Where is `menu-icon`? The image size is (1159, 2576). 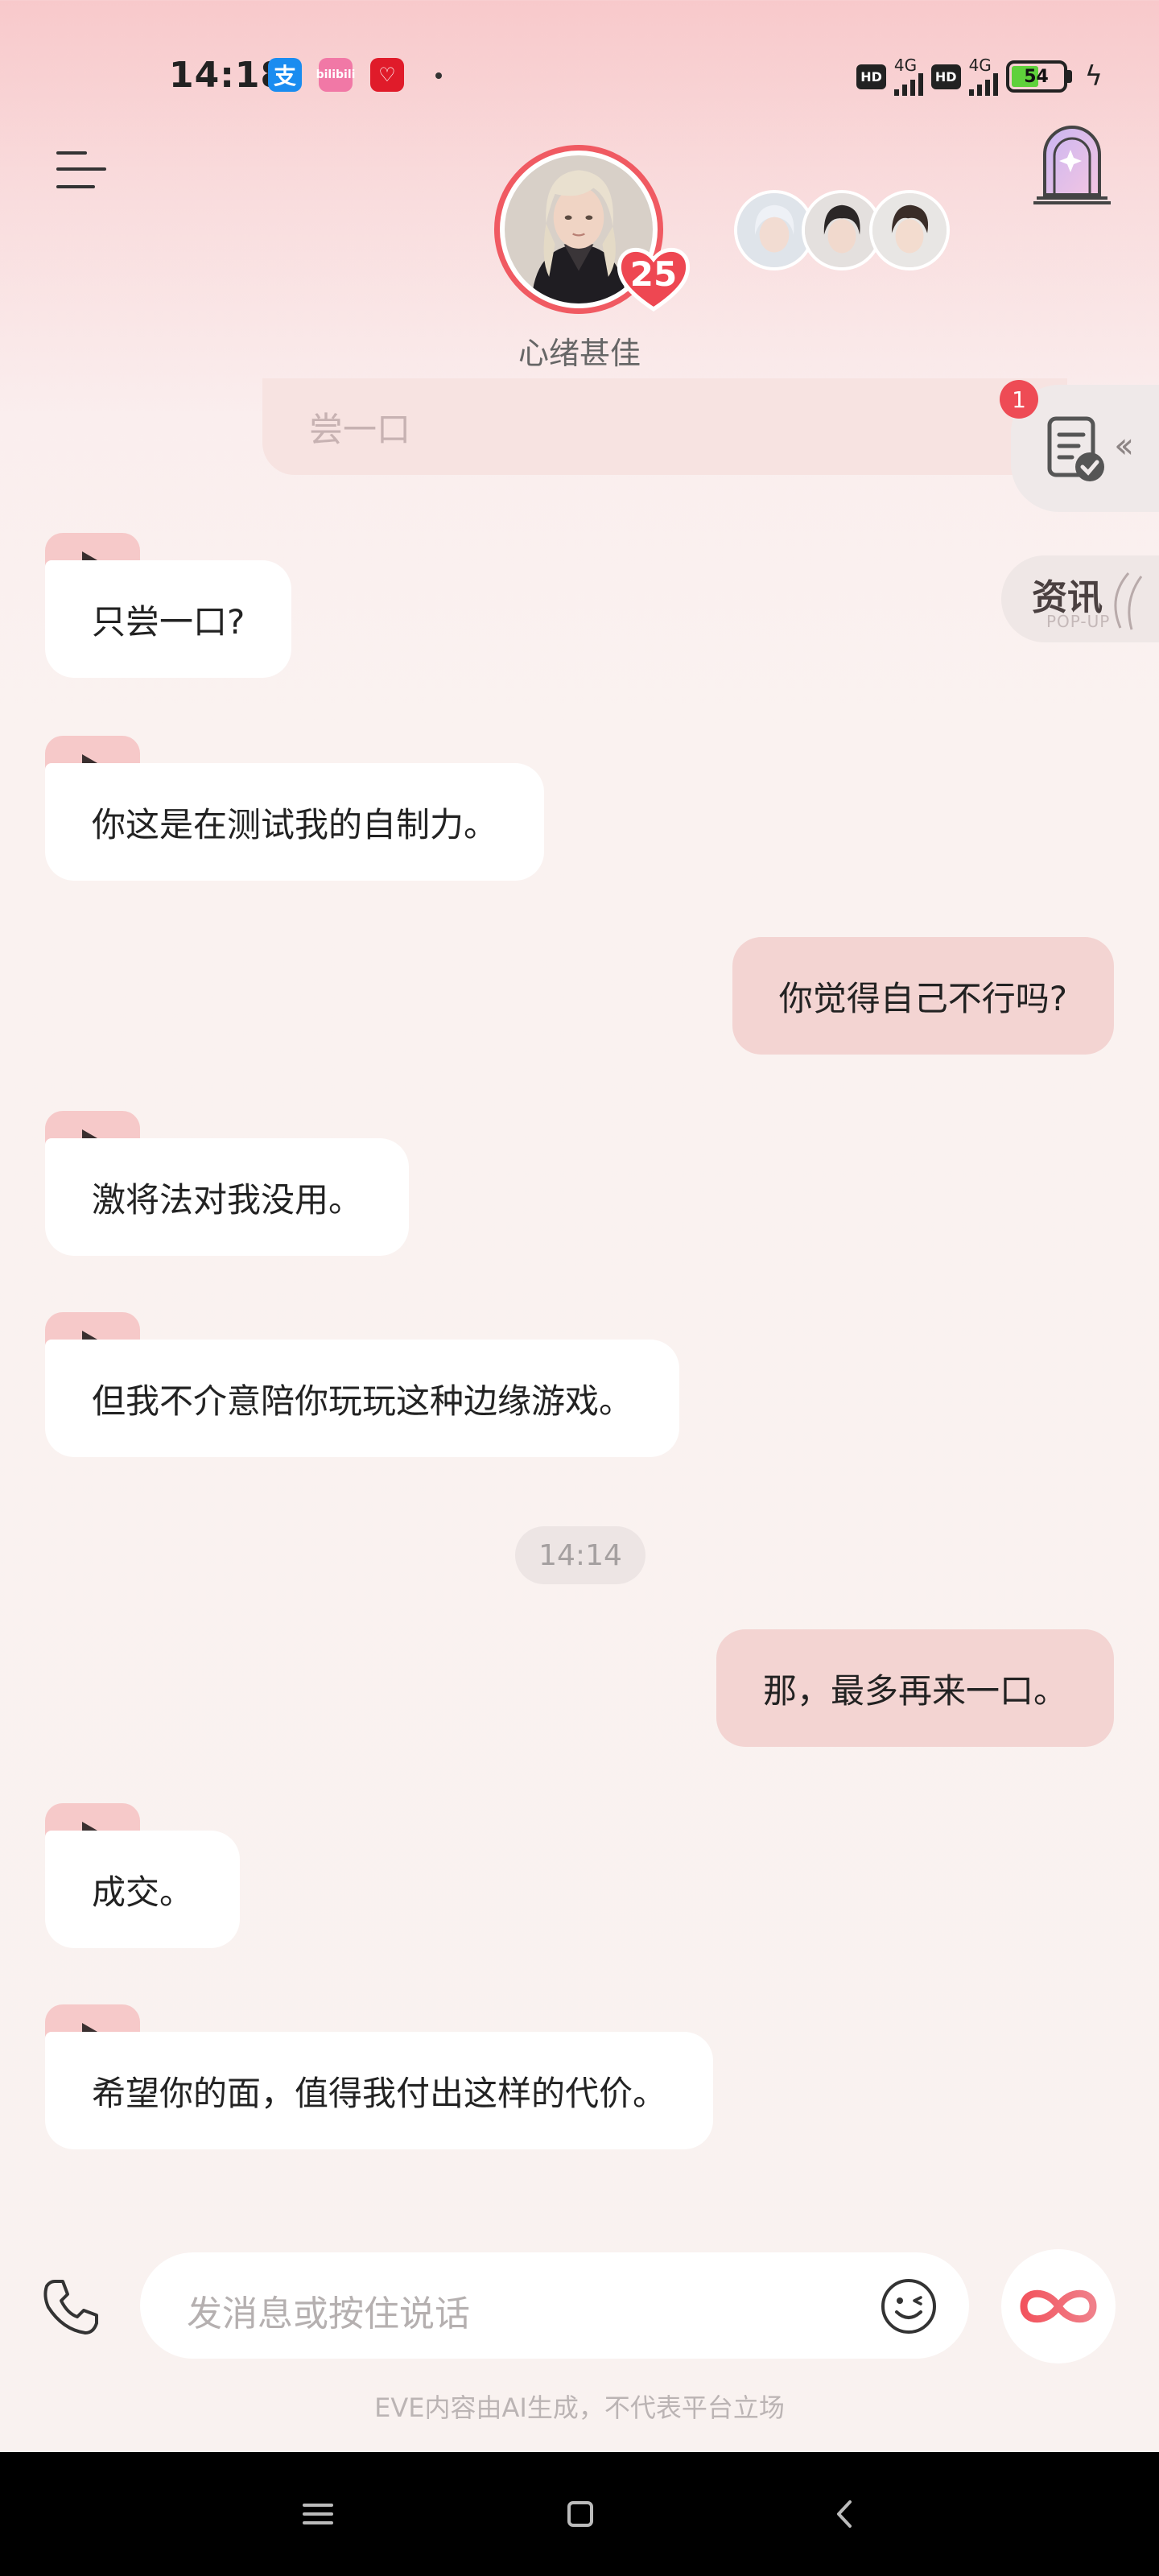 menu-icon is located at coordinates (81, 170).